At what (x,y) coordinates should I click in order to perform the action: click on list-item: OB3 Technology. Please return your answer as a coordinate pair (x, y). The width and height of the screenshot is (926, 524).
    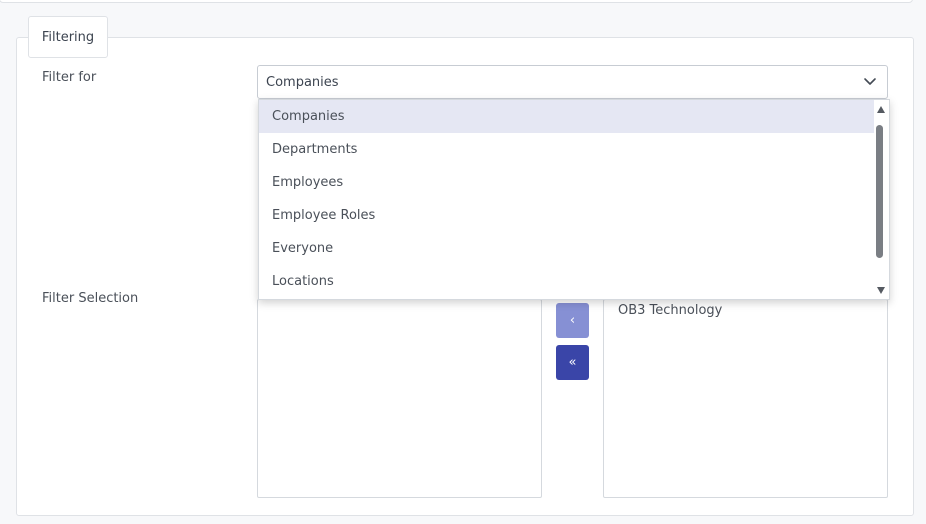
    Looking at the image, I should click on (670, 310).